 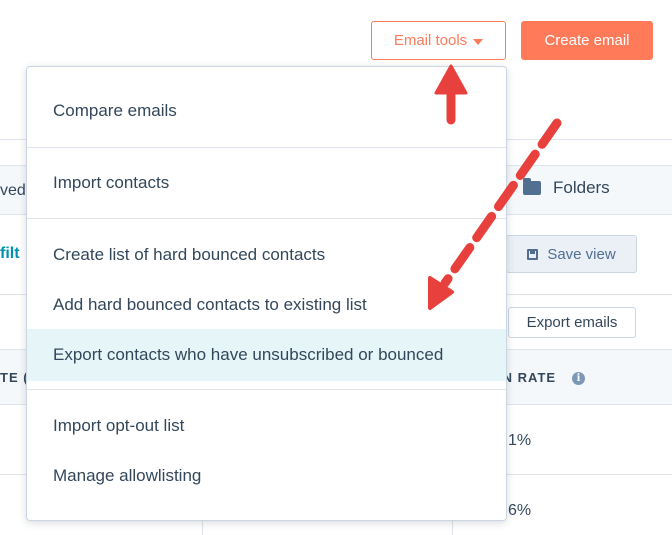 What do you see at coordinates (451, 94) in the screenshot?
I see `solid-arrow-up-icon` at bounding box center [451, 94].